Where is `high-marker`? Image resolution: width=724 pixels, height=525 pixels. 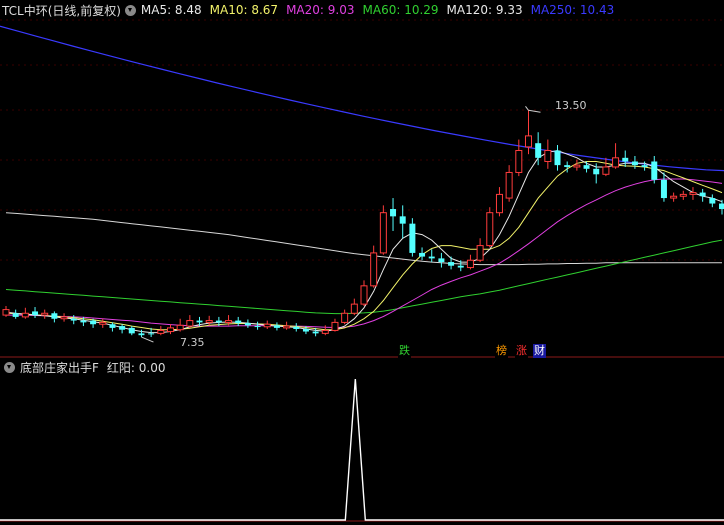
high-marker is located at coordinates (533, 109).